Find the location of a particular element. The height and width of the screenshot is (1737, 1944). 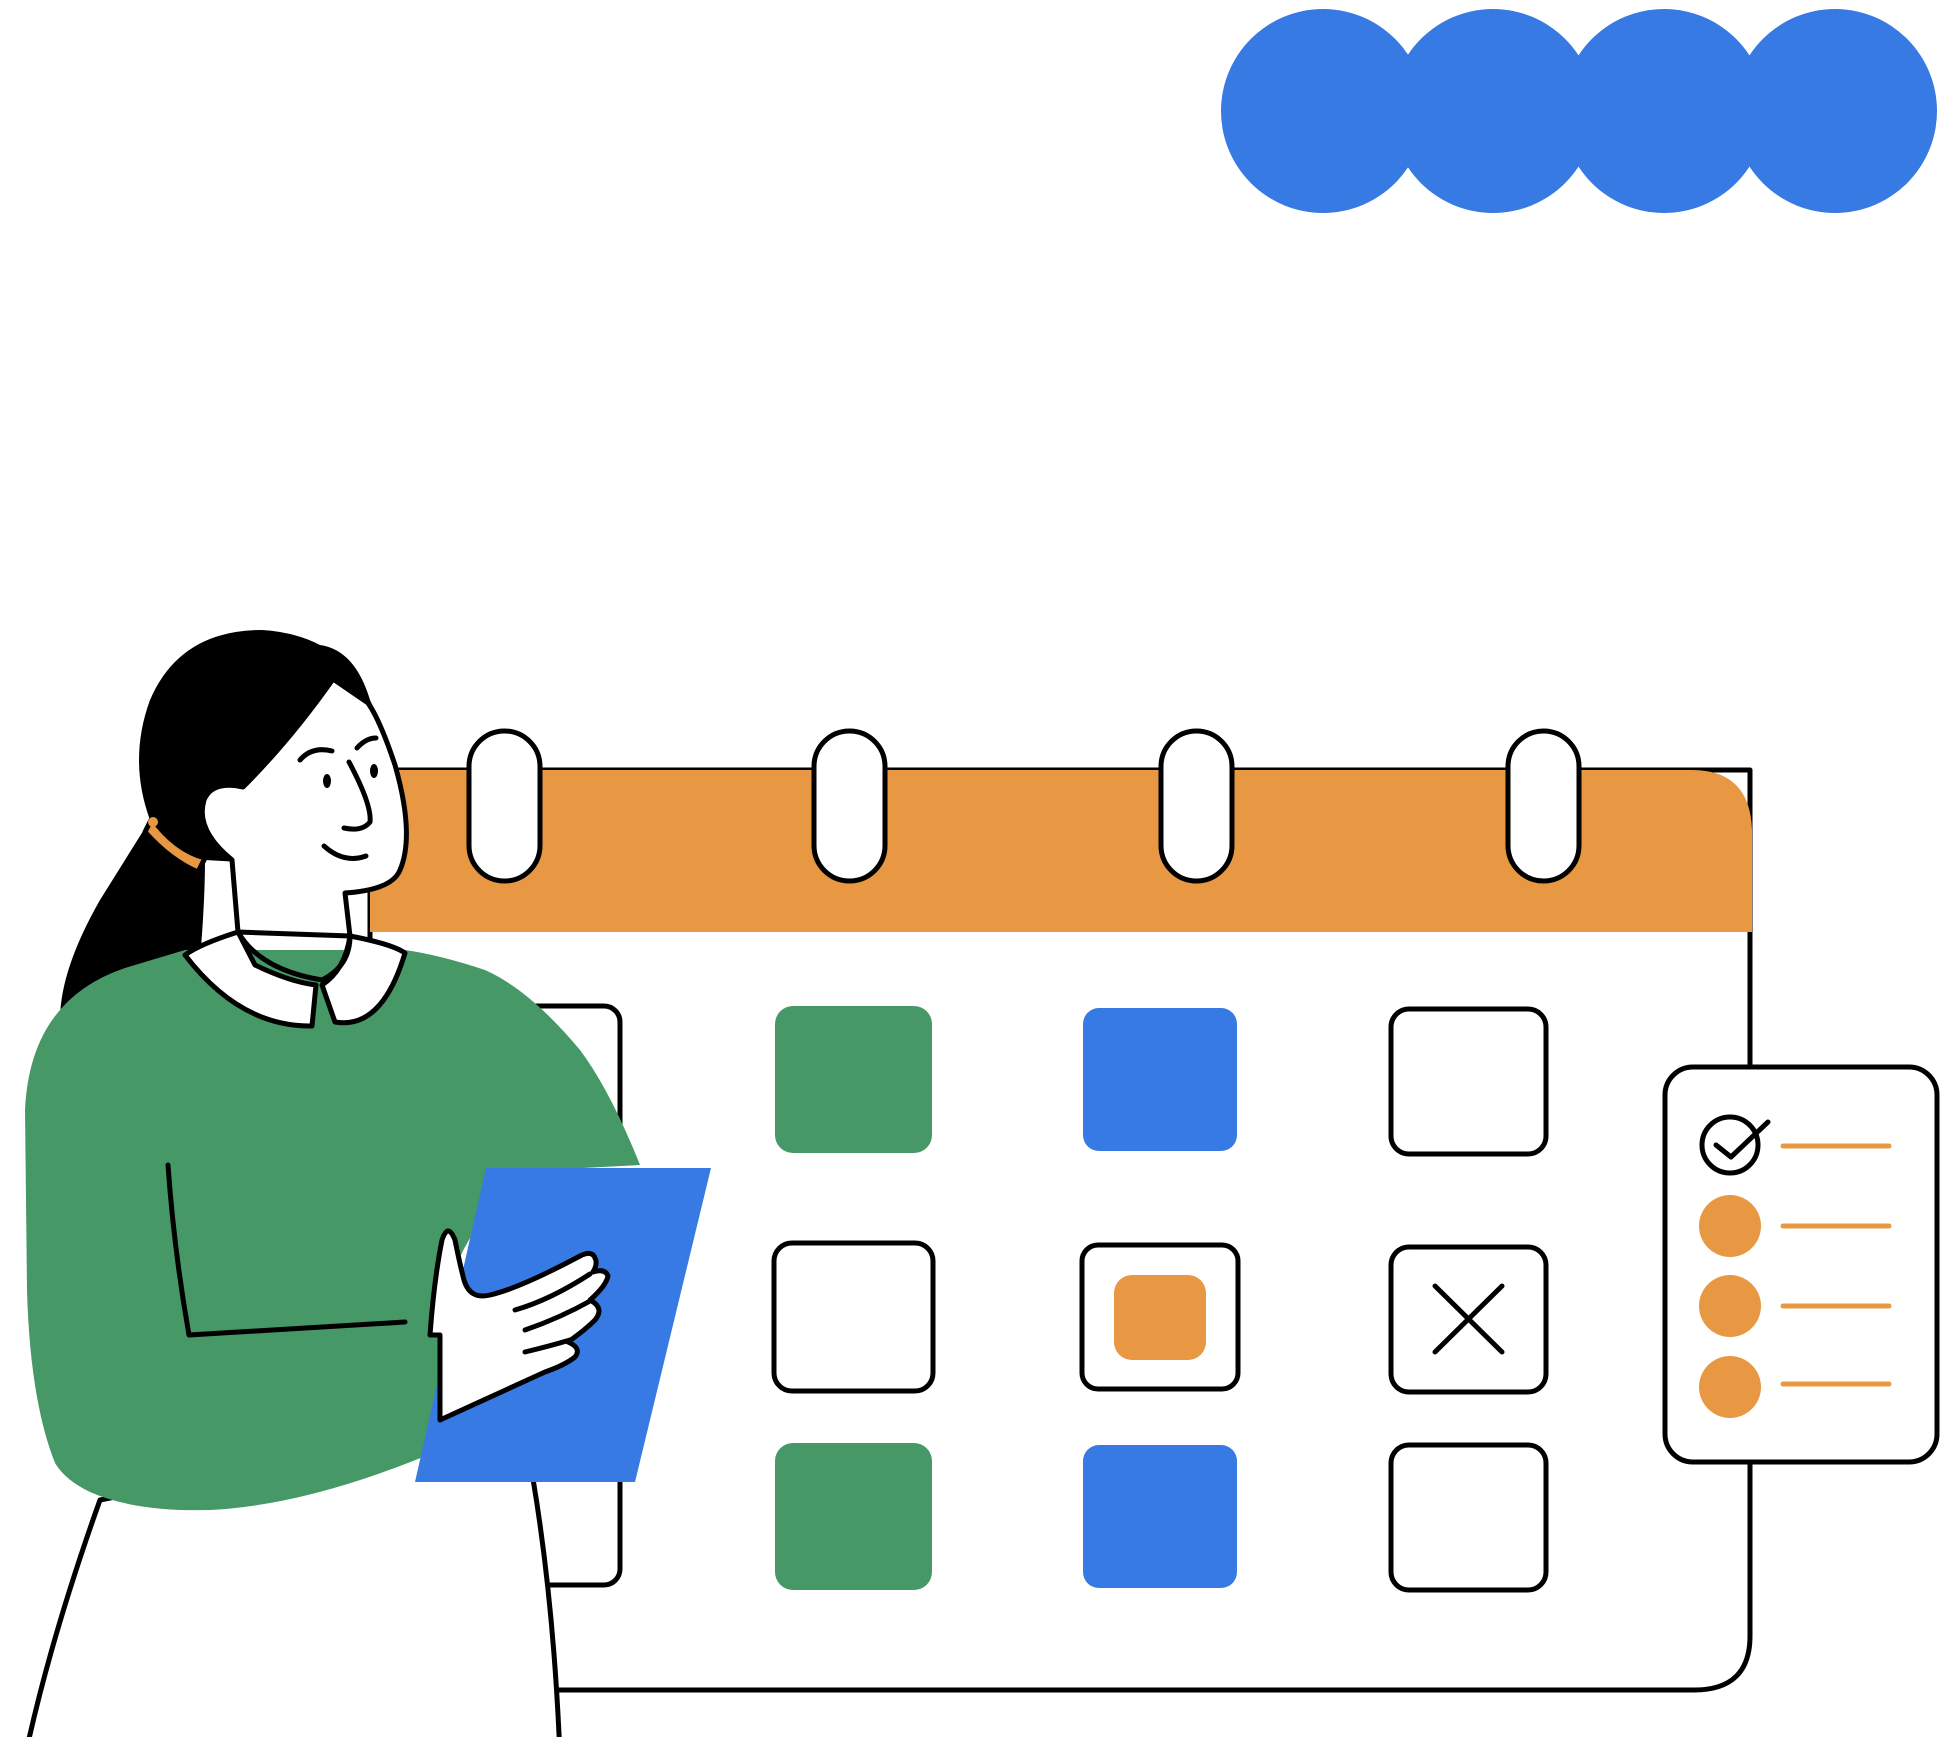

decorative-dot is located at coordinates (1835, 111).